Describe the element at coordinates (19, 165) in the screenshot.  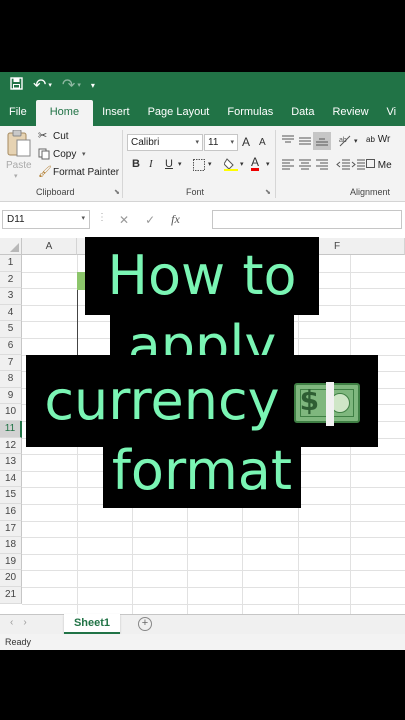
I see `paste-label: Paste` at that location.